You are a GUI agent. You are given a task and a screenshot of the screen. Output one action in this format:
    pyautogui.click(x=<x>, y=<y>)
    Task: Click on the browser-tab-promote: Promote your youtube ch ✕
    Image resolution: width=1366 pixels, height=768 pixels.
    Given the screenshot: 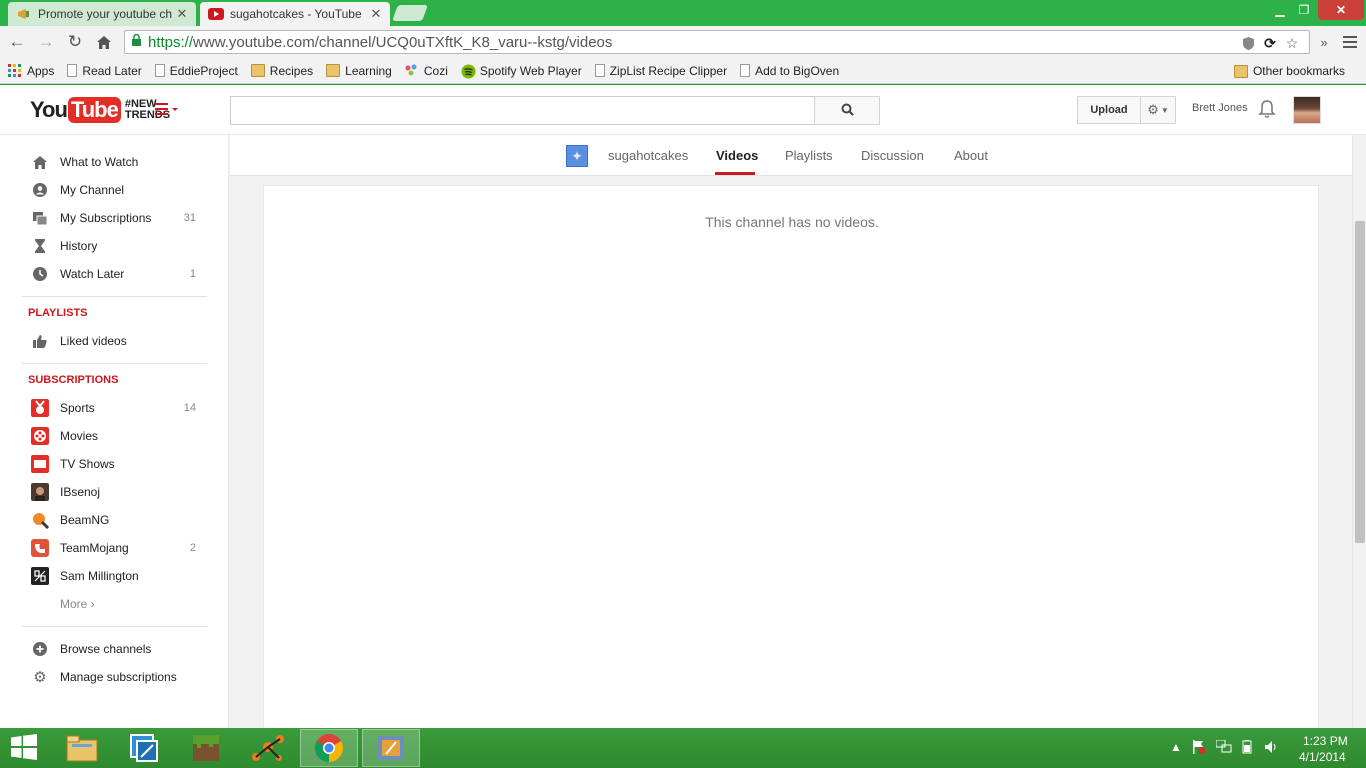 What is the action you would take?
    pyautogui.click(x=102, y=14)
    